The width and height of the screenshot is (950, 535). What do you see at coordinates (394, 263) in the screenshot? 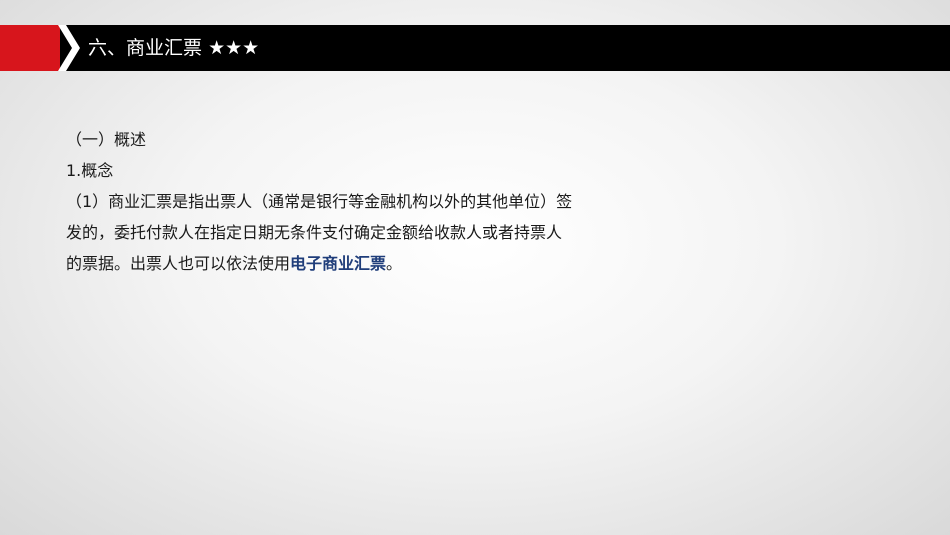
I see `paragraph-line-3-end: 。` at bounding box center [394, 263].